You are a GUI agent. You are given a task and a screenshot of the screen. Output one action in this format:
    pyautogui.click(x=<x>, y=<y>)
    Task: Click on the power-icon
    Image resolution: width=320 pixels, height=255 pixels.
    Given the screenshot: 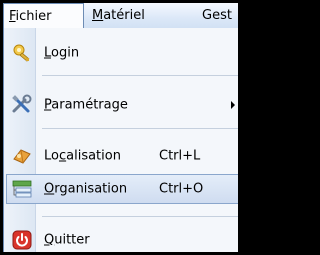 What is the action you would take?
    pyautogui.click(x=22, y=240)
    